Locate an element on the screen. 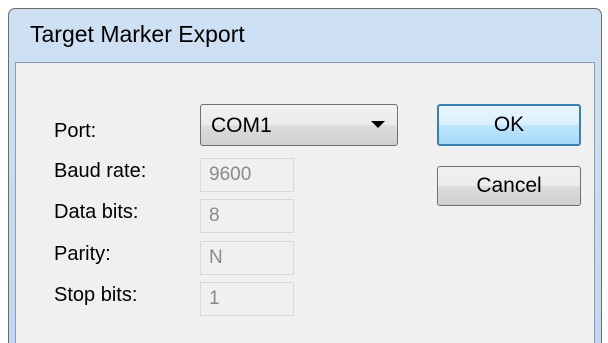  cancel-button: Cancel is located at coordinates (509, 186).